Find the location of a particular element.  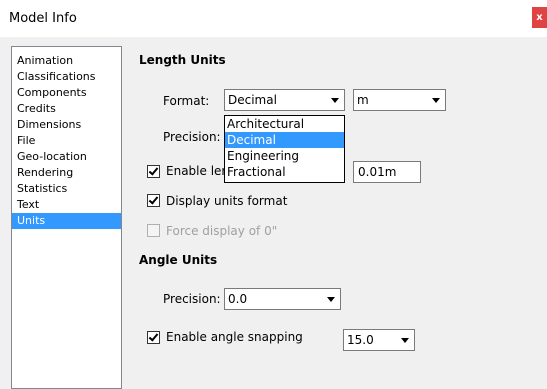

format-label: Format: is located at coordinates (186, 101).